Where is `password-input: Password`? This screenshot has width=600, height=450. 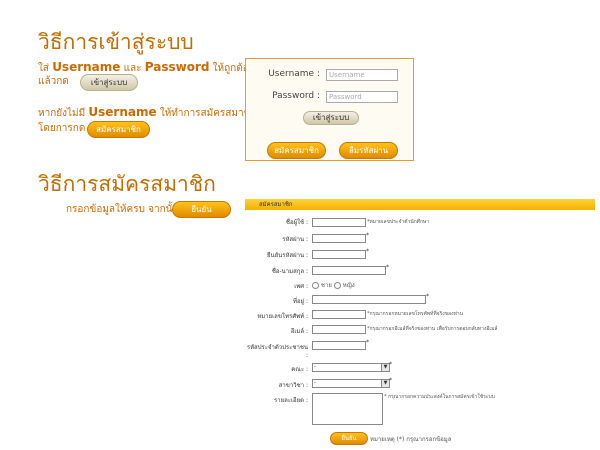 password-input: Password is located at coordinates (362, 97).